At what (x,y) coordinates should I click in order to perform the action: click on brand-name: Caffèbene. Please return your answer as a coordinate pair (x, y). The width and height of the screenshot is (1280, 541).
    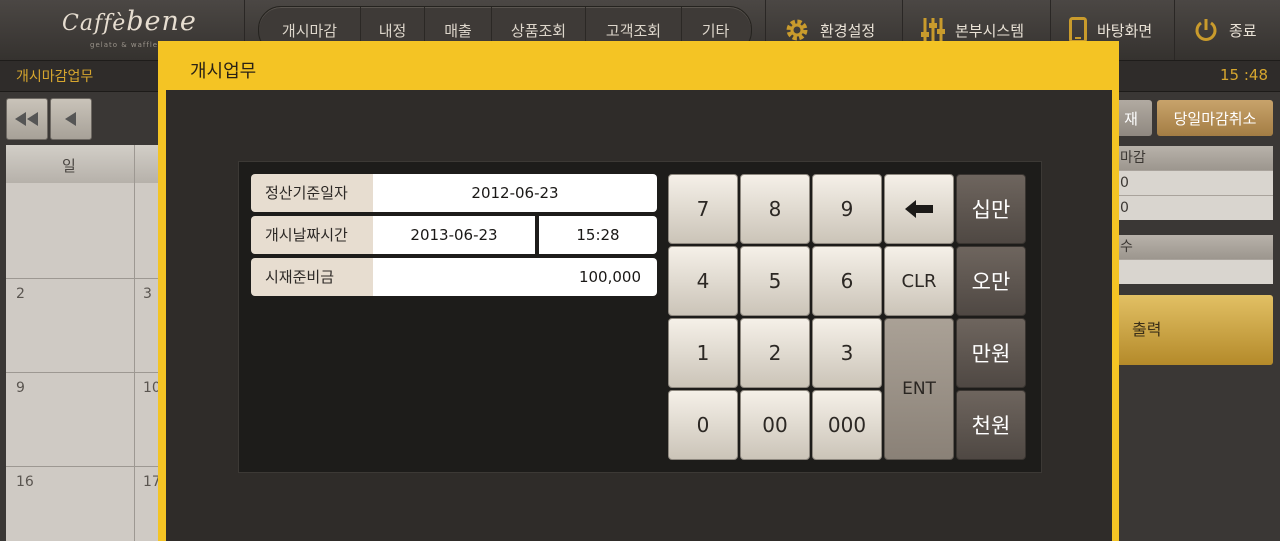
    Looking at the image, I should click on (129, 21).